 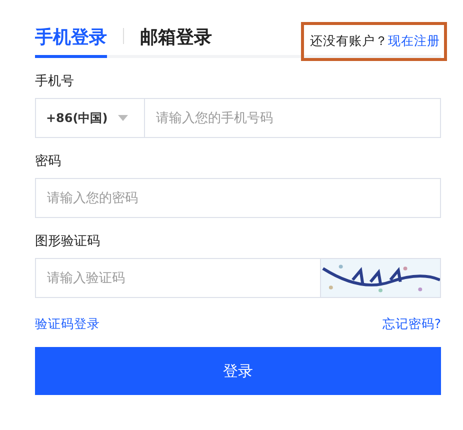 I want to click on field-label: 图形验证码, so click(x=68, y=241).